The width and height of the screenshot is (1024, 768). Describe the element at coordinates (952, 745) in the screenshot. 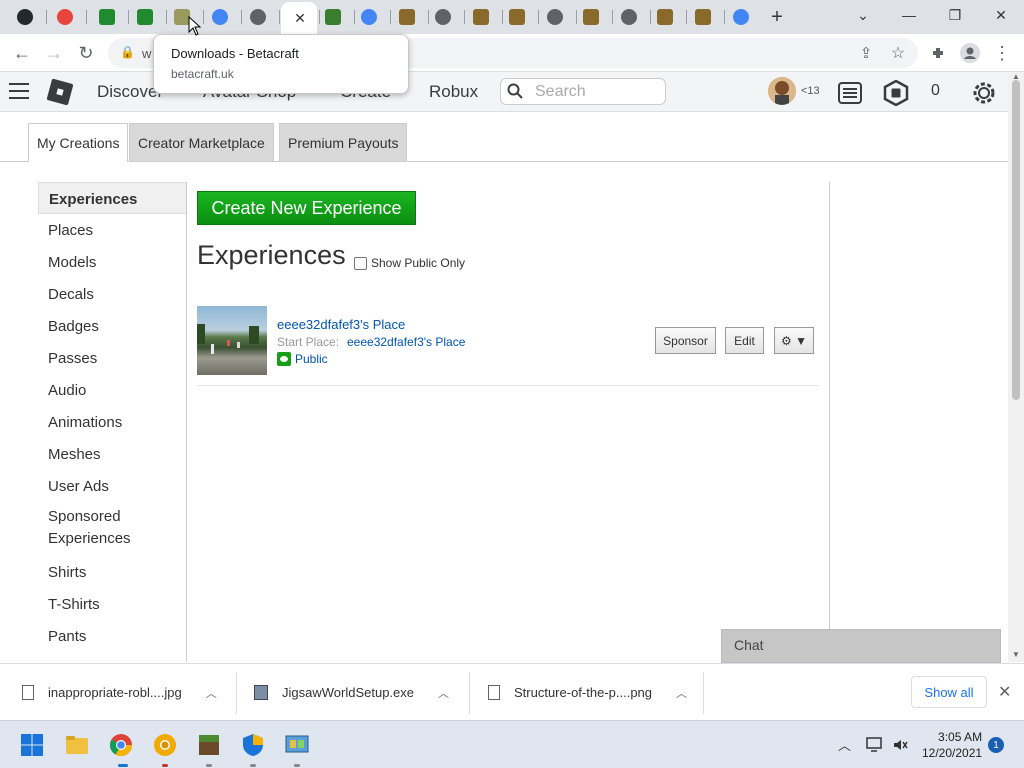

I see `system-clock: 3:05 AM 12/20/2021` at that location.